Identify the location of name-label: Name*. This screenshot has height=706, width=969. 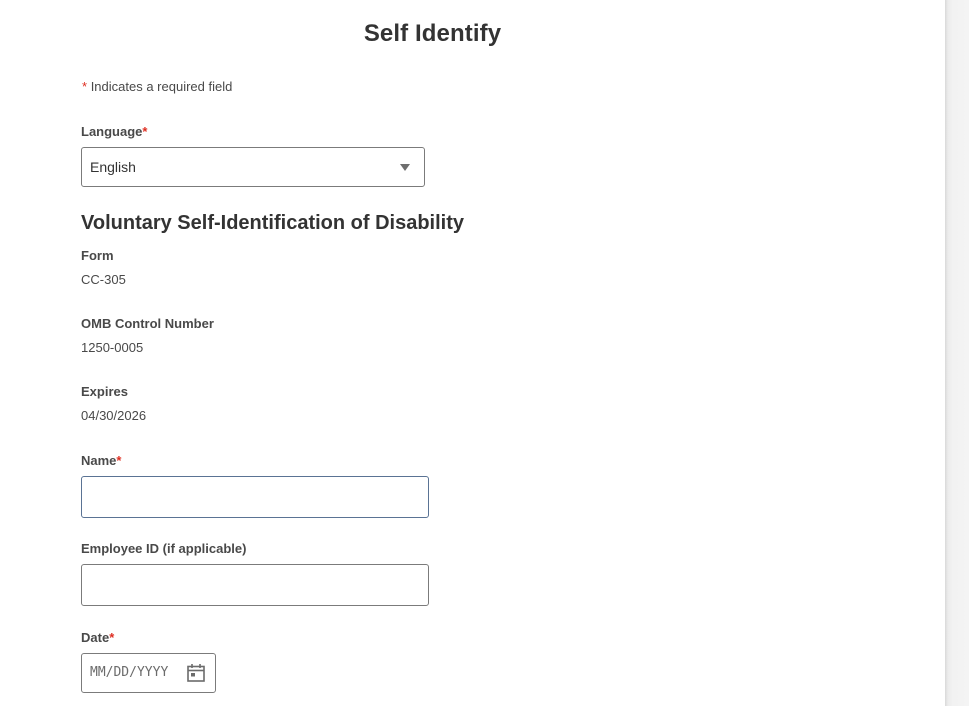
(101, 460).